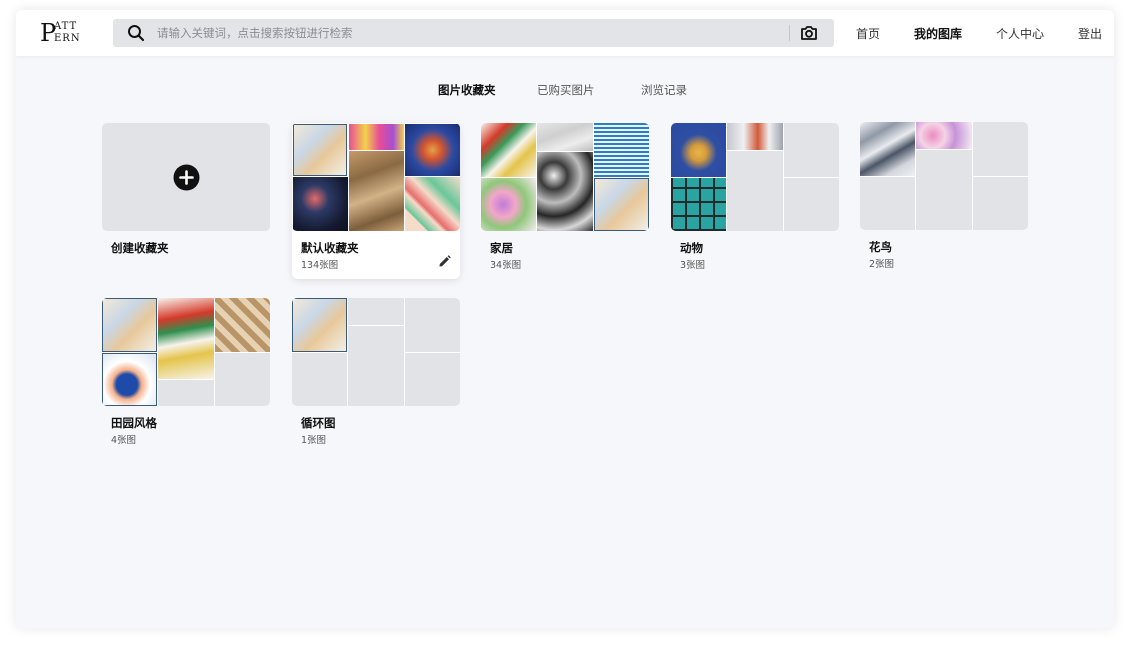 This screenshot has width=1130, height=650. What do you see at coordinates (880, 247) in the screenshot?
I see `folder-title: 花鸟` at bounding box center [880, 247].